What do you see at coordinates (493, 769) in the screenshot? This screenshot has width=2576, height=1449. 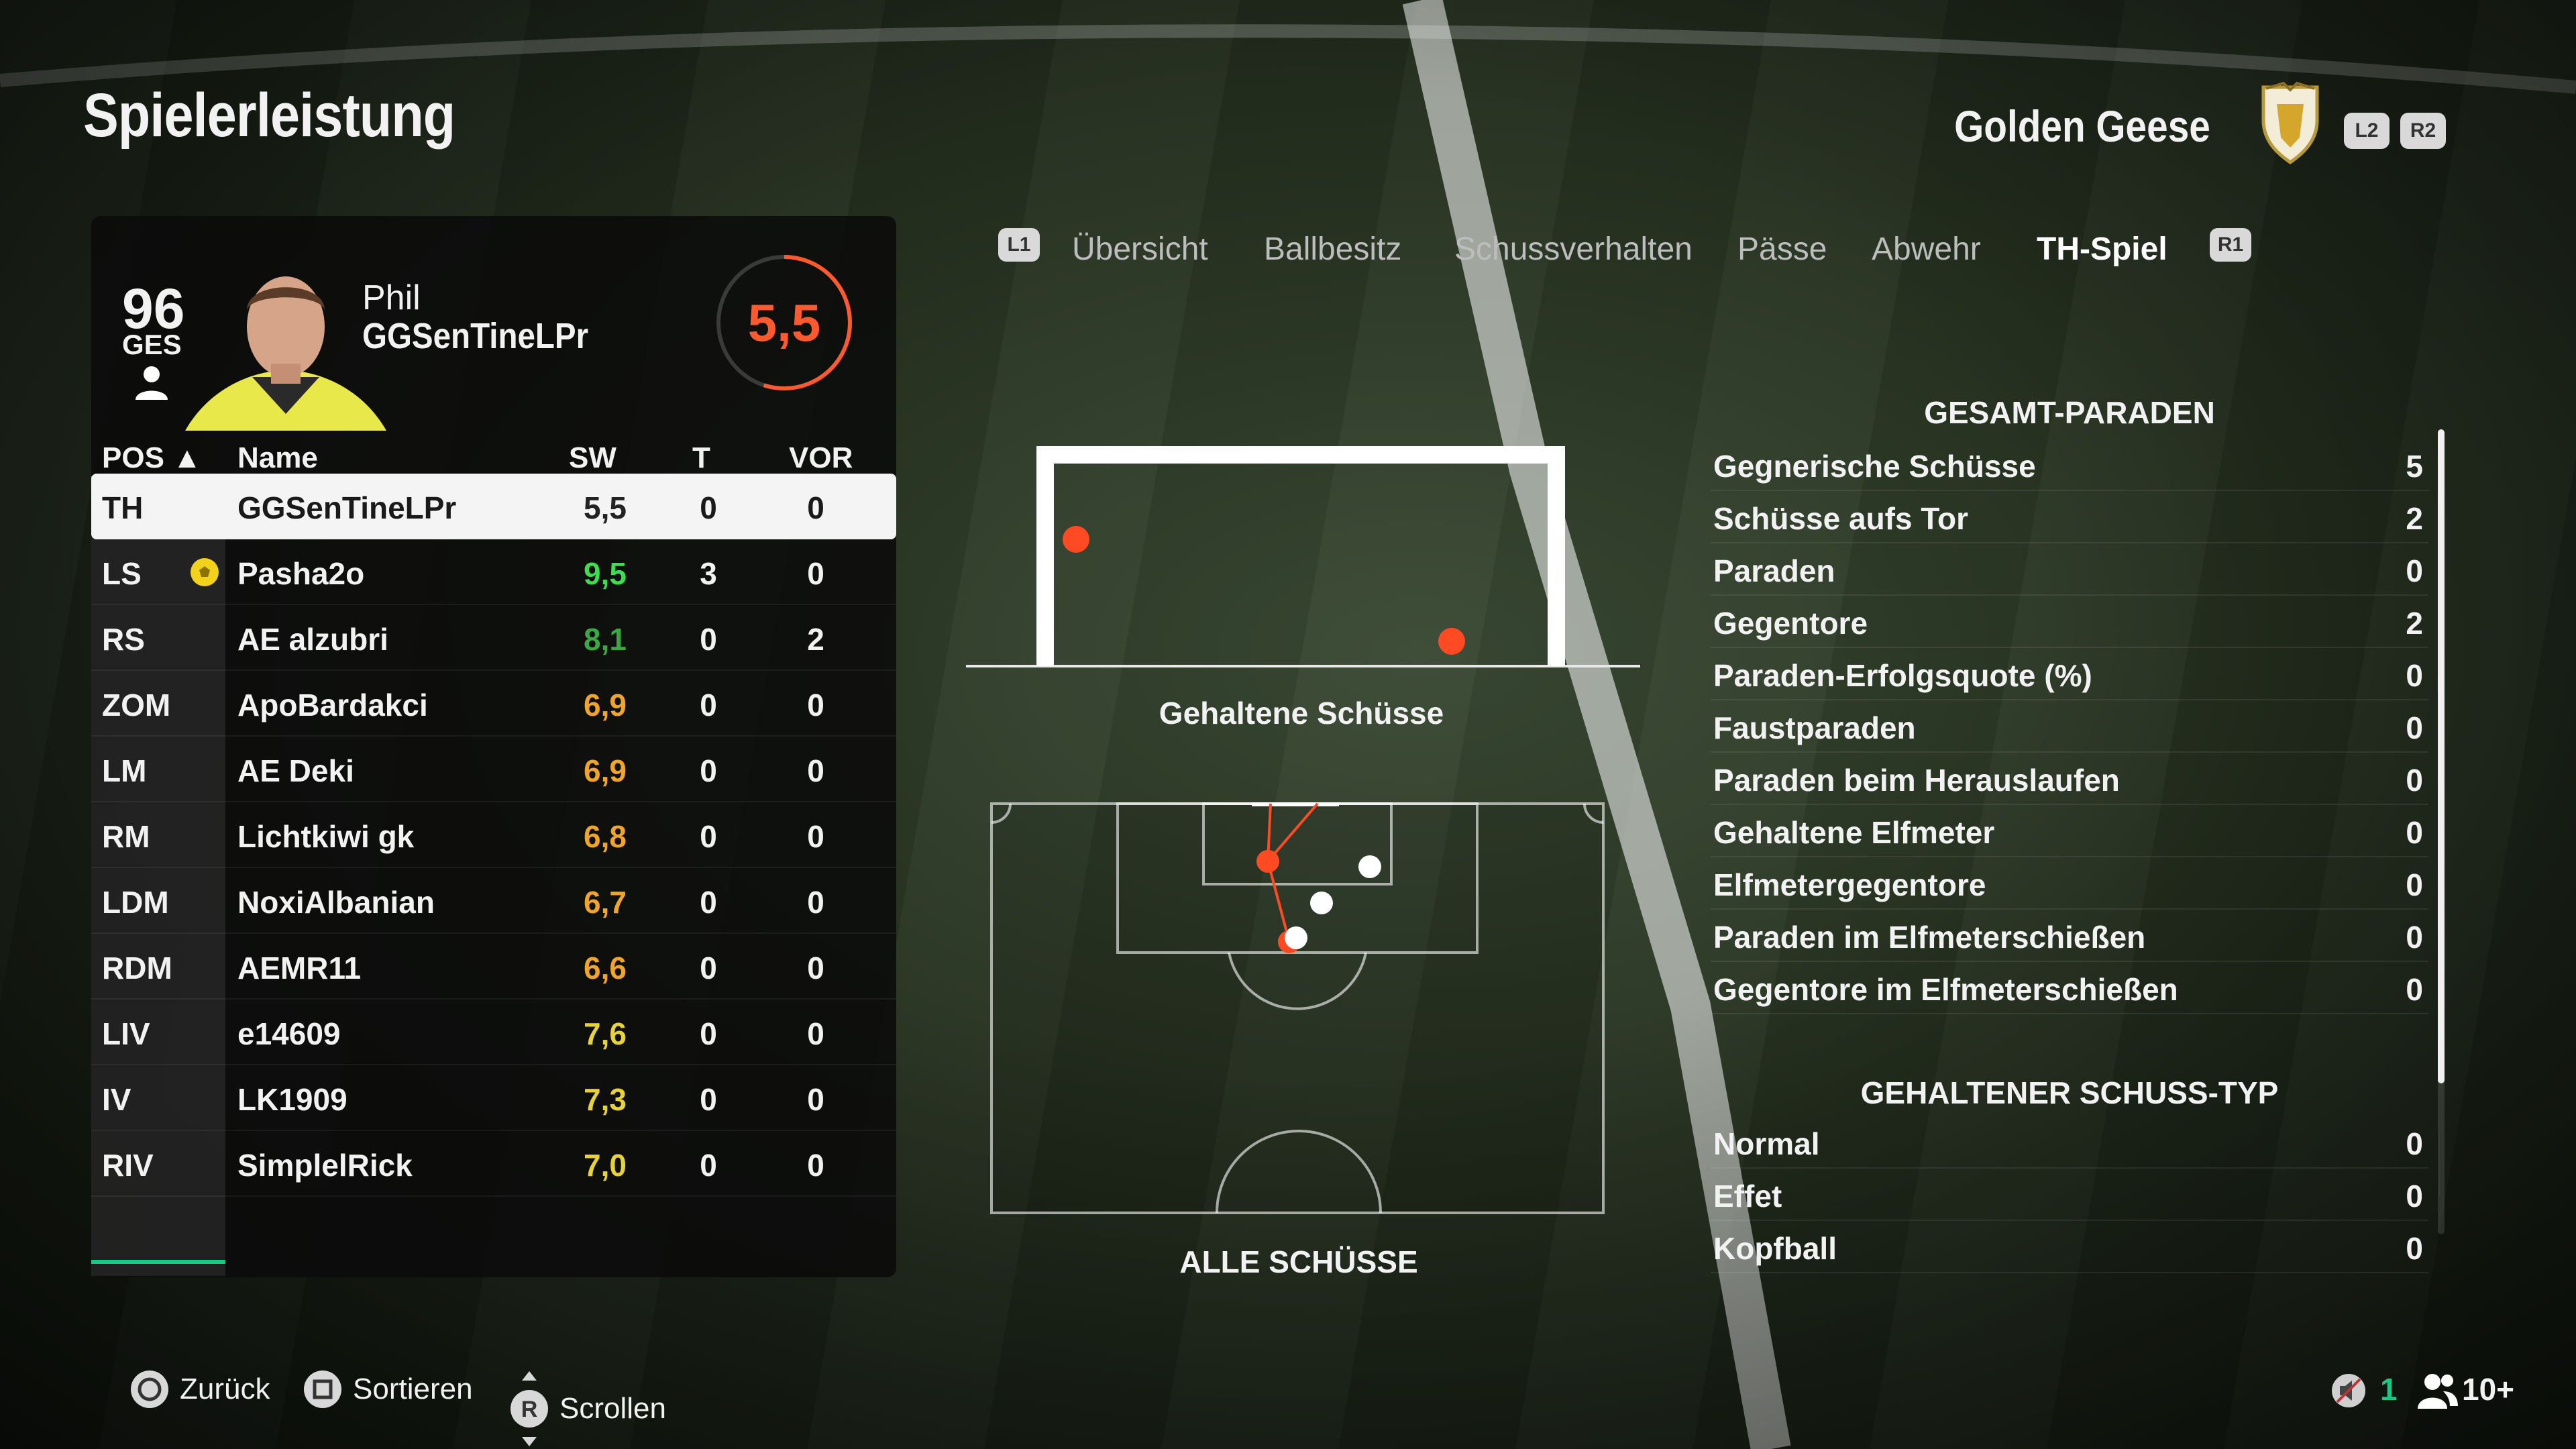 I see `table-row: LM AE Deki 6,9 0 0` at bounding box center [493, 769].